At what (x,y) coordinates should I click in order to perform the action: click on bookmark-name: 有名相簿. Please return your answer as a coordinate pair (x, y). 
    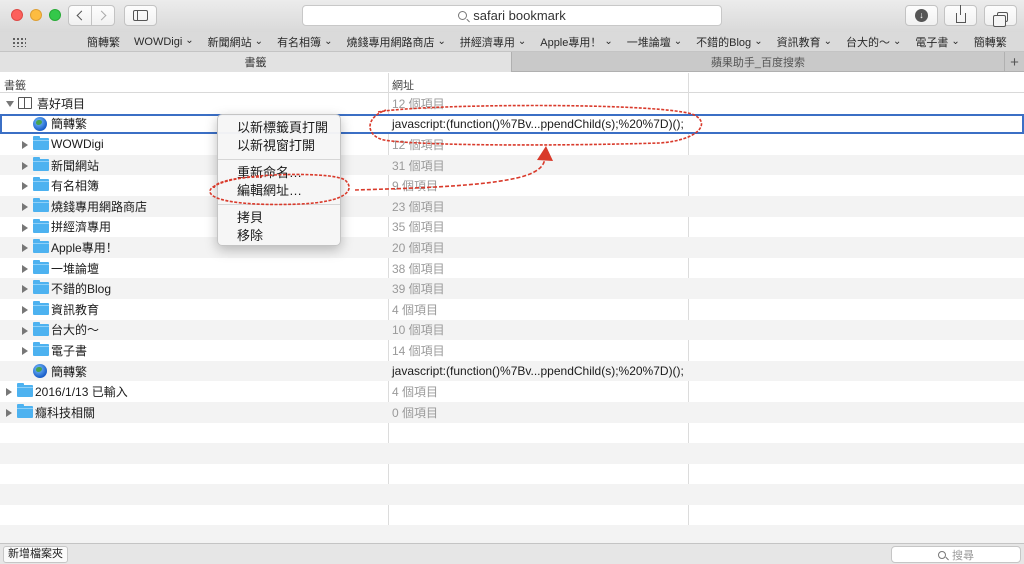
    Looking at the image, I should click on (75, 186).